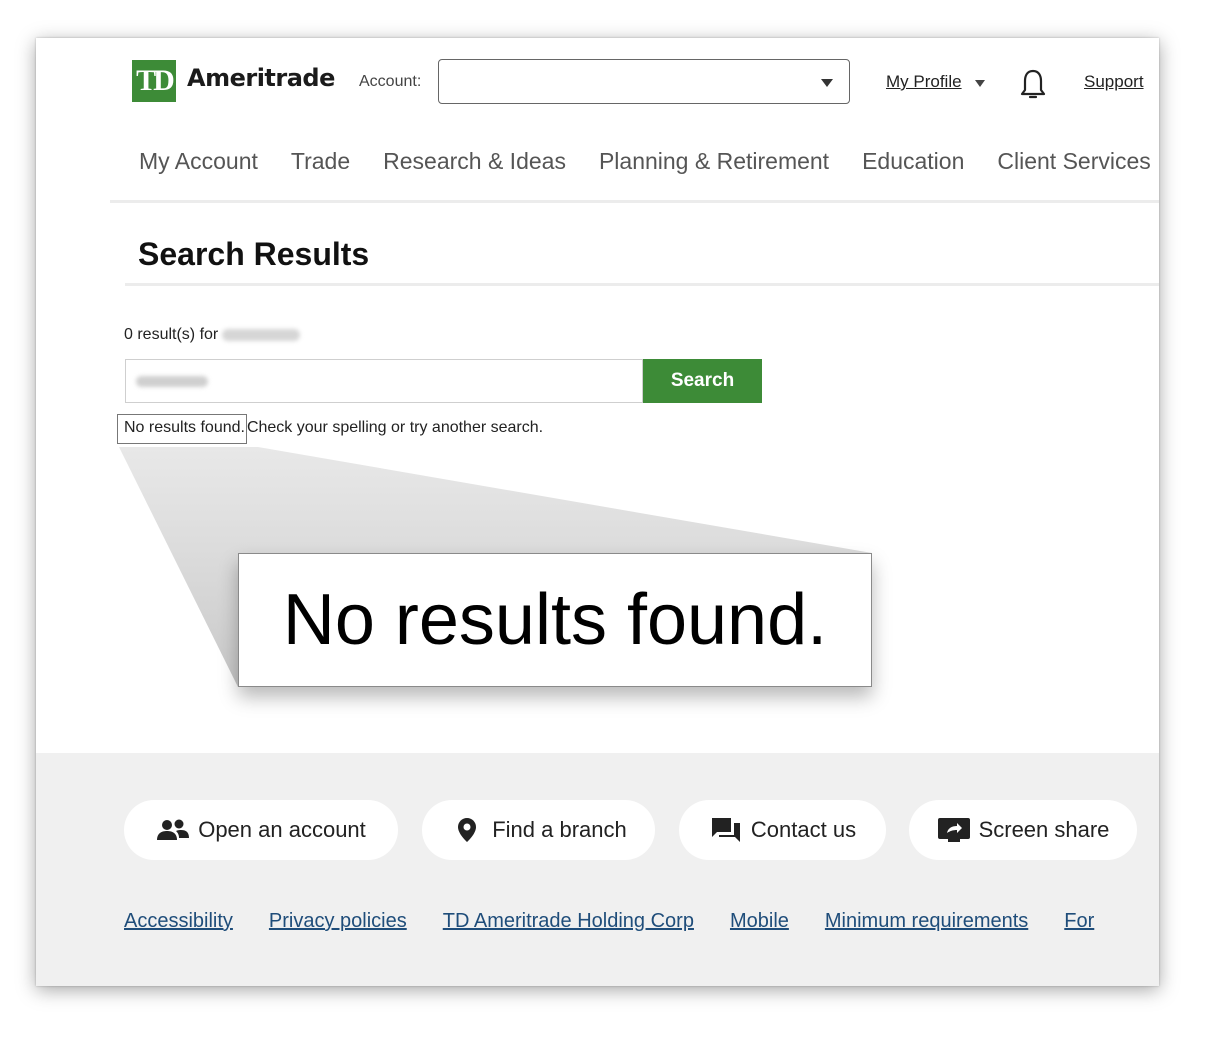 Image resolution: width=1215 pixels, height=1042 pixels. What do you see at coordinates (644, 81) in the screenshot?
I see `account-dropdown` at bounding box center [644, 81].